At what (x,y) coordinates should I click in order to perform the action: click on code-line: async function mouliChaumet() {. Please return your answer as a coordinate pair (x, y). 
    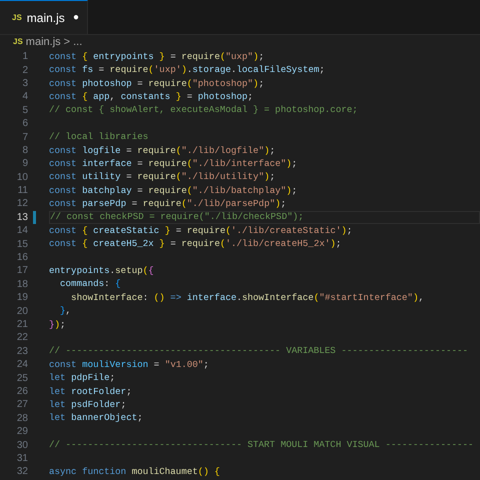
    Looking at the image, I should click on (134, 471).